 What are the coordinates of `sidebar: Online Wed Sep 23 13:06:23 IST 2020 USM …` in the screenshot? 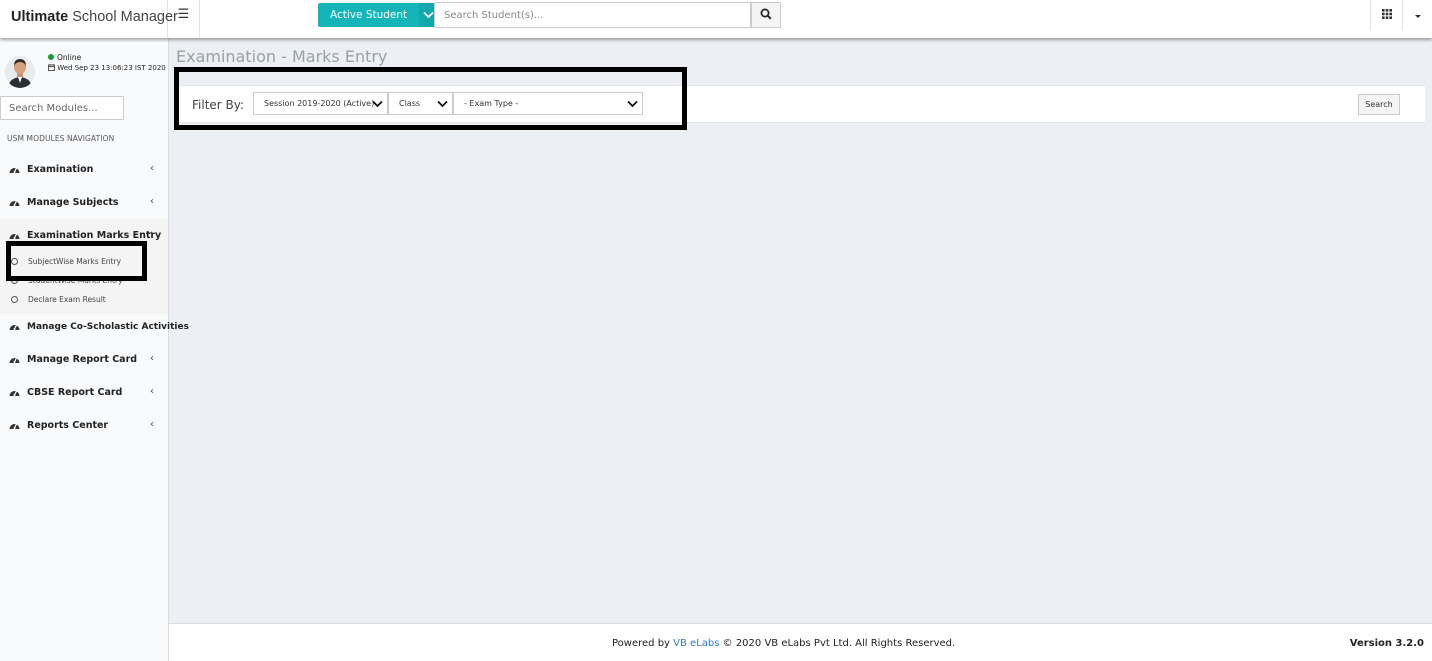 It's located at (94, 349).